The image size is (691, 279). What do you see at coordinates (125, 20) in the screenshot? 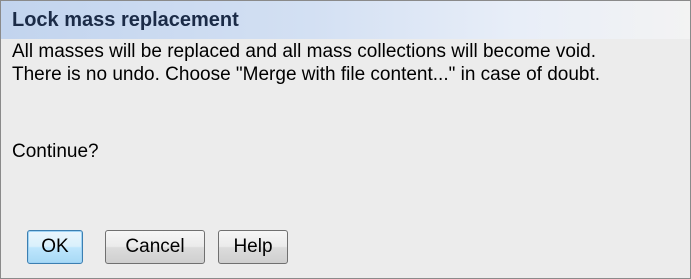
I see `dialog-title: Lock mass replacement` at bounding box center [125, 20].